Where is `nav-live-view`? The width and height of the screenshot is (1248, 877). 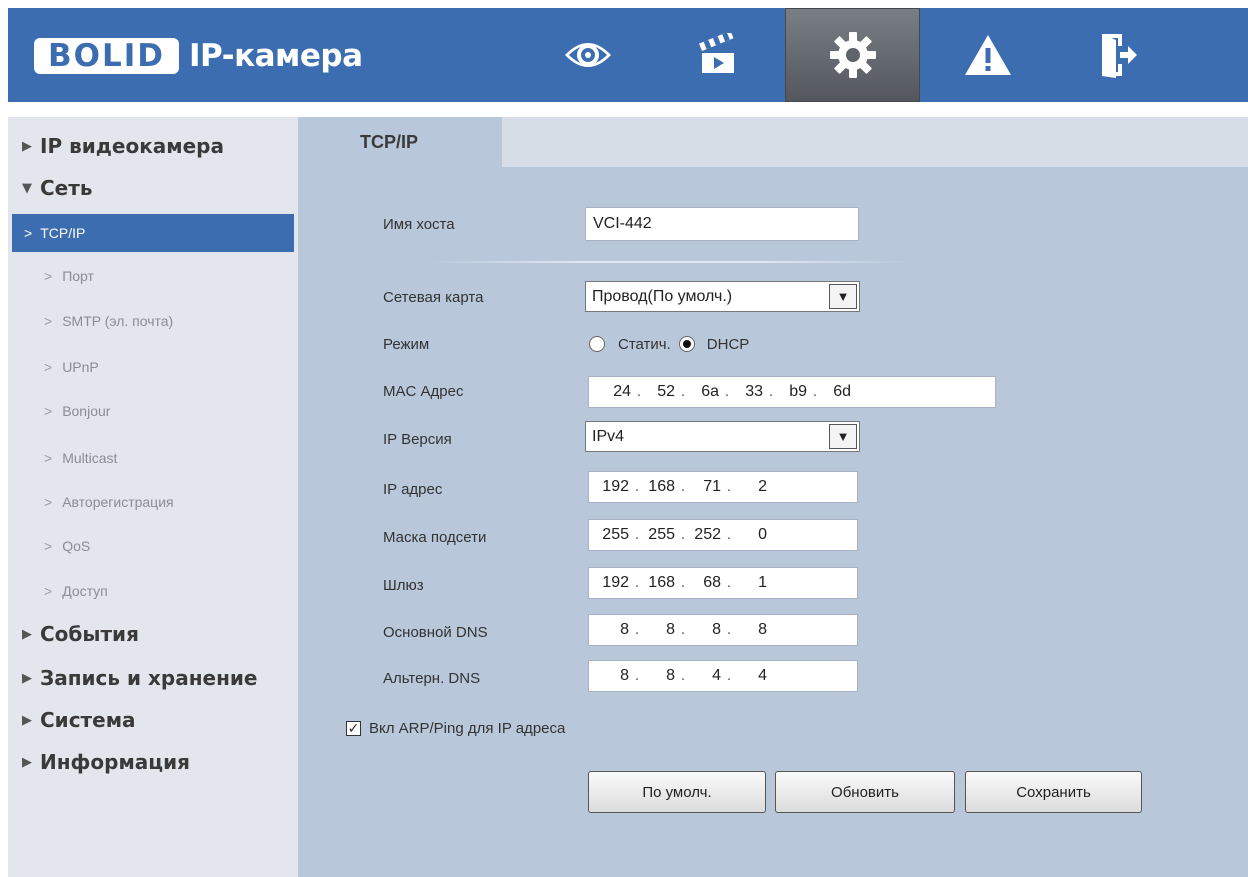 nav-live-view is located at coordinates (587, 55).